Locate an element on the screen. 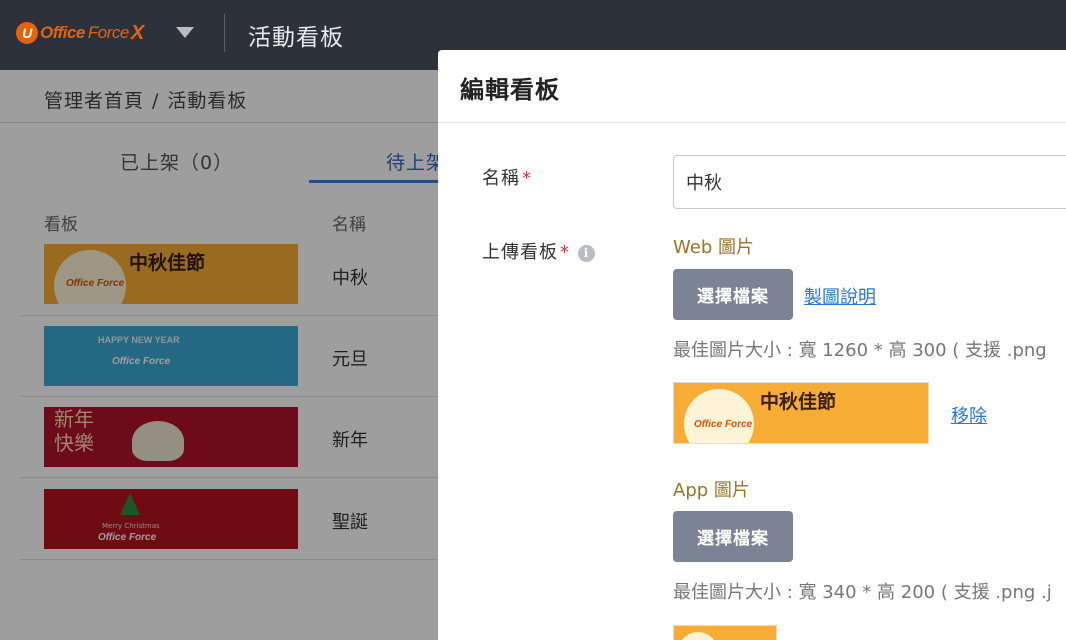  app-image-label: App 圖片 is located at coordinates (711, 490).